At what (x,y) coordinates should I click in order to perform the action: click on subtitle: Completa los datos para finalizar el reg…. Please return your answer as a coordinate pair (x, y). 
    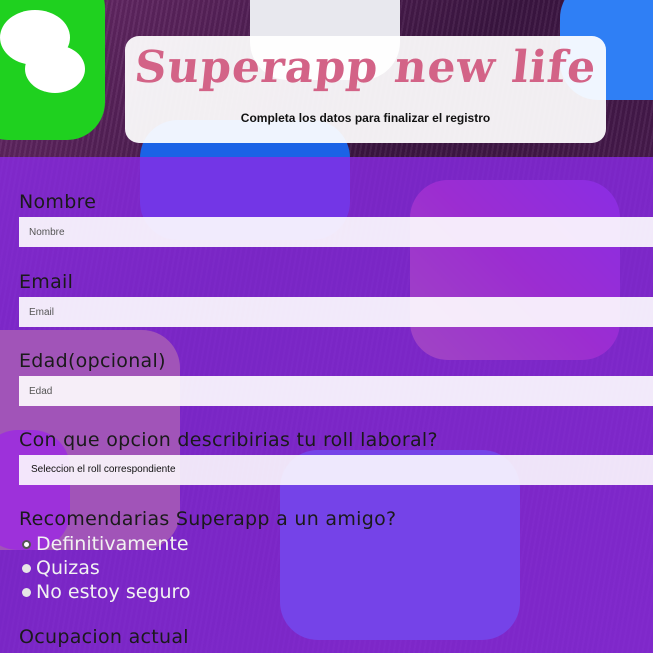
    Looking at the image, I should click on (365, 118).